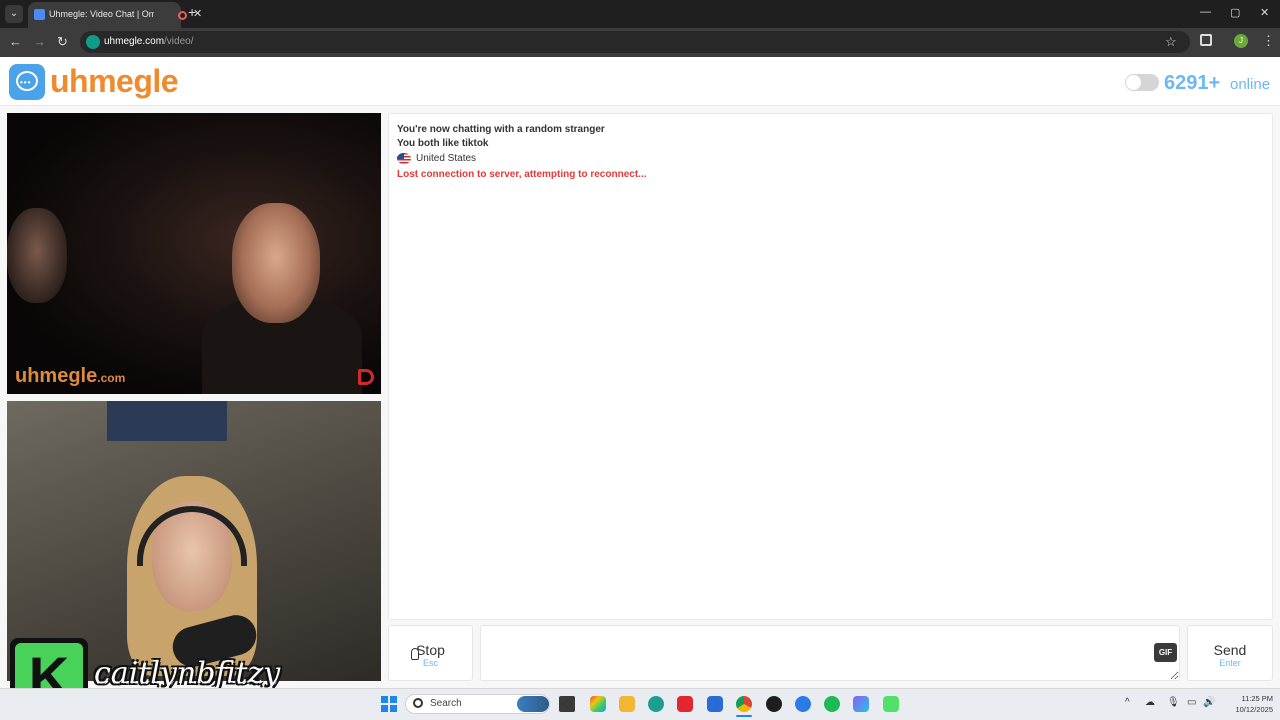  What do you see at coordinates (627, 704) in the screenshot?
I see `file-explorer-icon` at bounding box center [627, 704].